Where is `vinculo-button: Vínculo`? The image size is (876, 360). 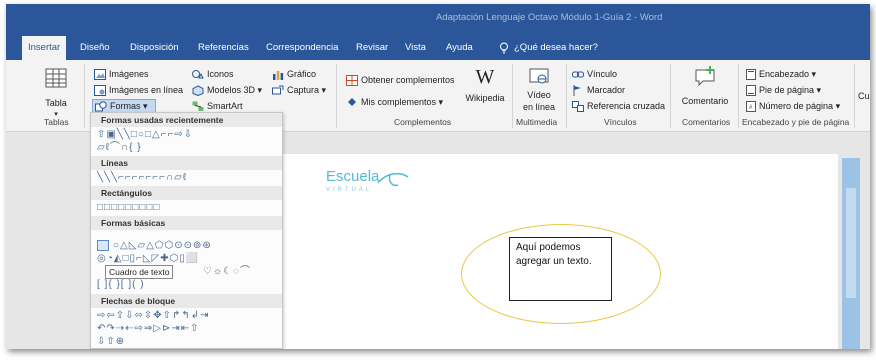
vinculo-button: Vínculo is located at coordinates (594, 74).